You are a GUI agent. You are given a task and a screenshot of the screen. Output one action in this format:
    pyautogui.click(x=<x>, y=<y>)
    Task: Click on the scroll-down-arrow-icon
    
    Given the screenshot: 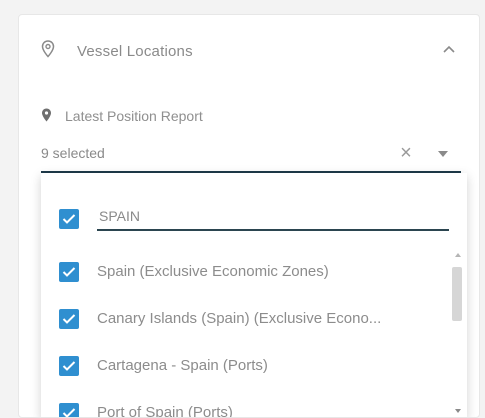 What is the action you would take?
    pyautogui.click(x=458, y=411)
    